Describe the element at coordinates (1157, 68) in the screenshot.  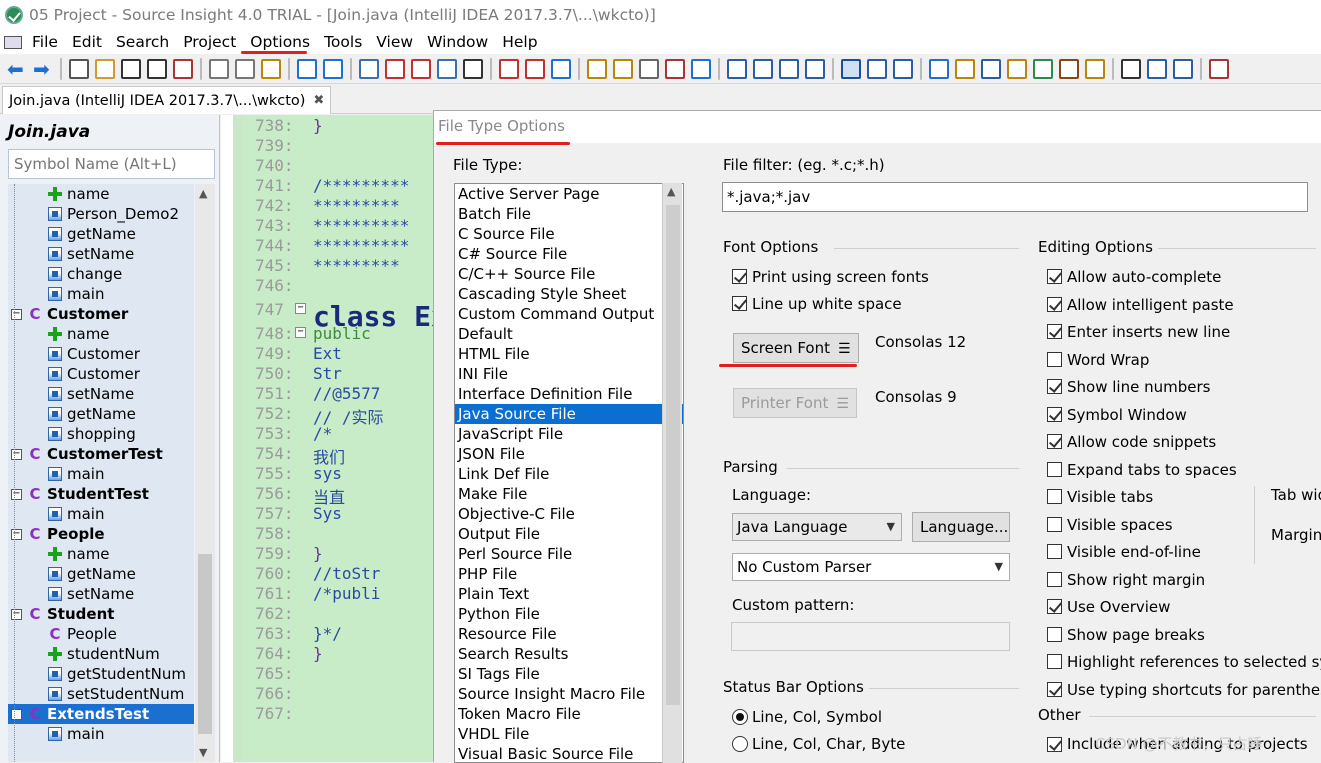
I see `add-icon` at that location.